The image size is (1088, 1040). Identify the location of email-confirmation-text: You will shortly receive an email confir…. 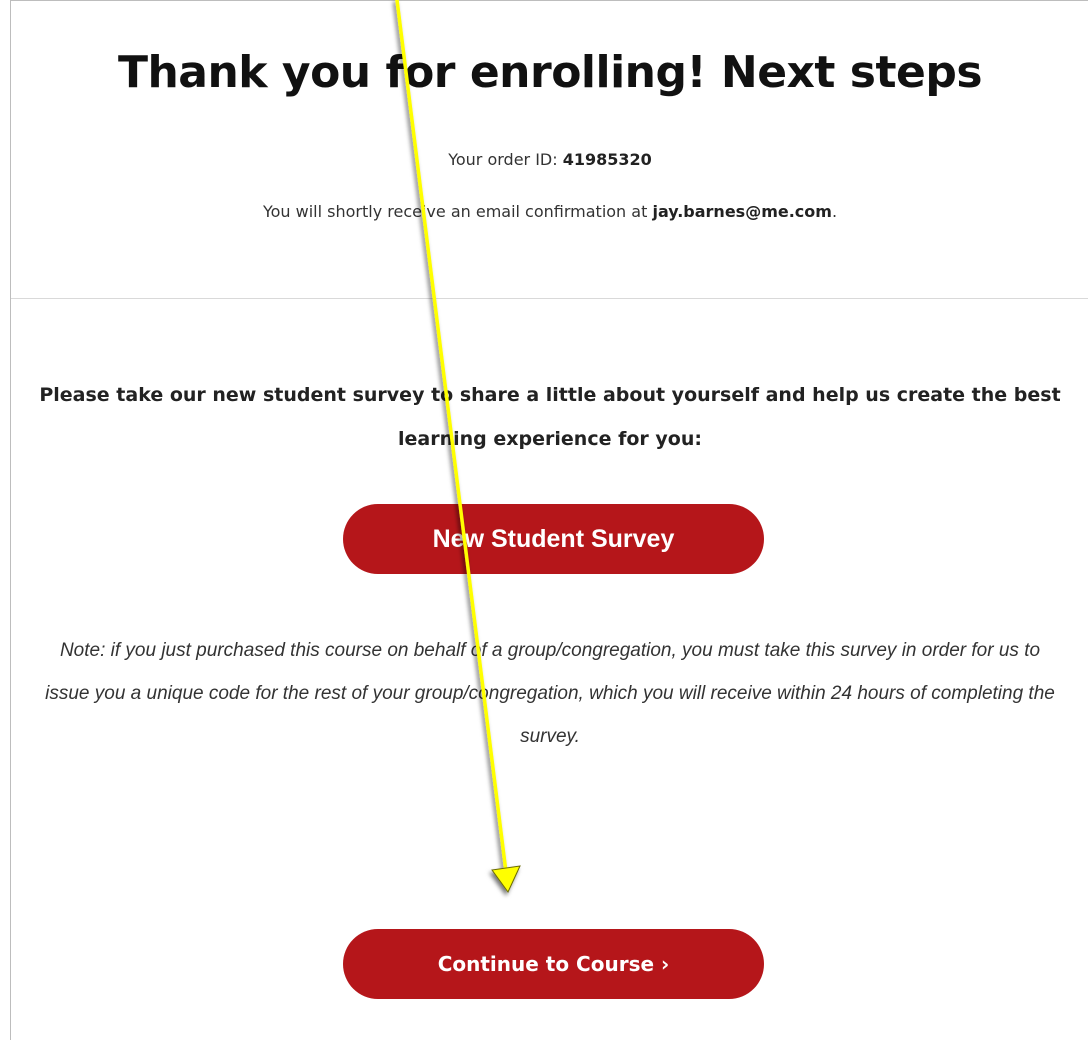
(457, 211).